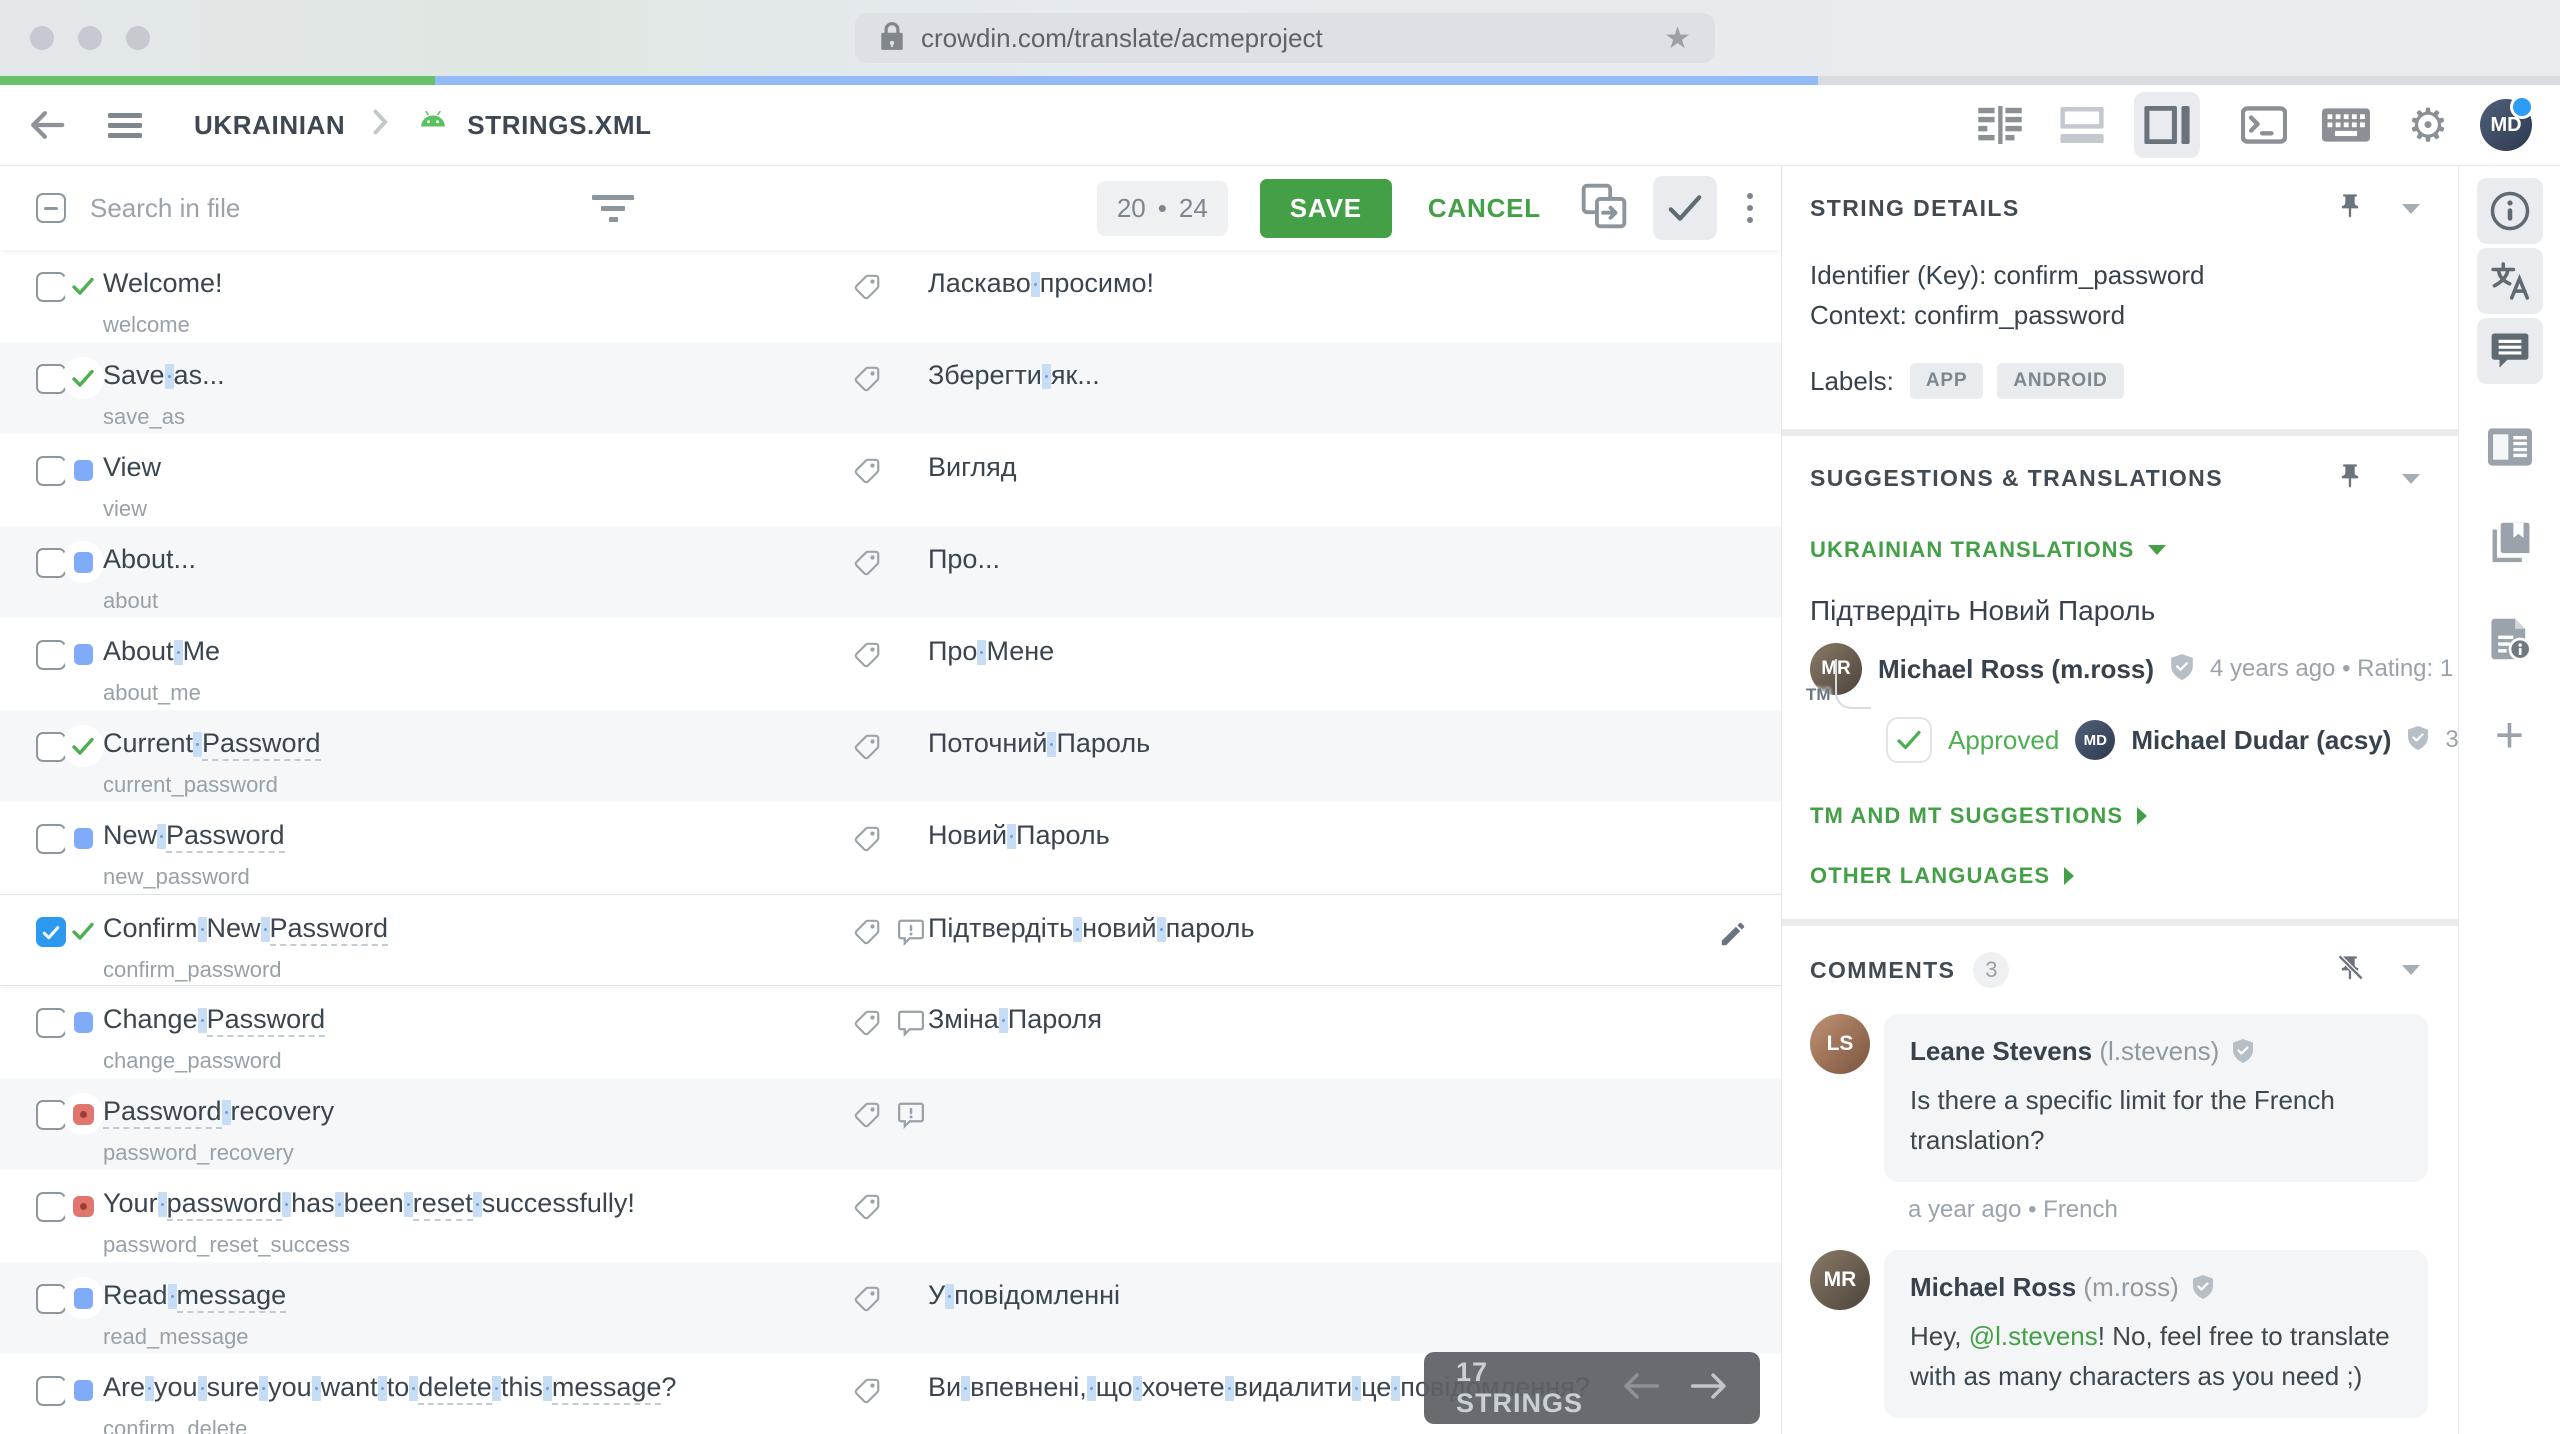  Describe the element at coordinates (1641, 1388) in the screenshot. I see `prev-string-button` at that location.